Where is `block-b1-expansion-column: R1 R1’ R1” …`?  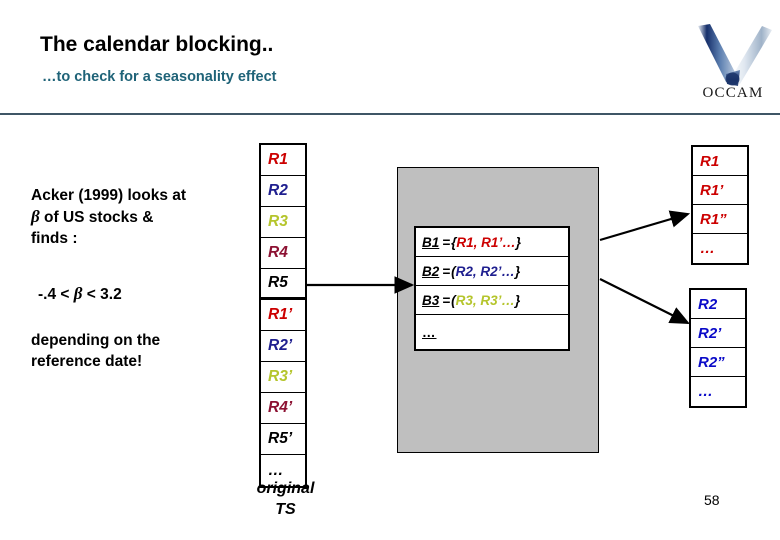
block-b1-expansion-column: R1 R1’ R1” … is located at coordinates (720, 205).